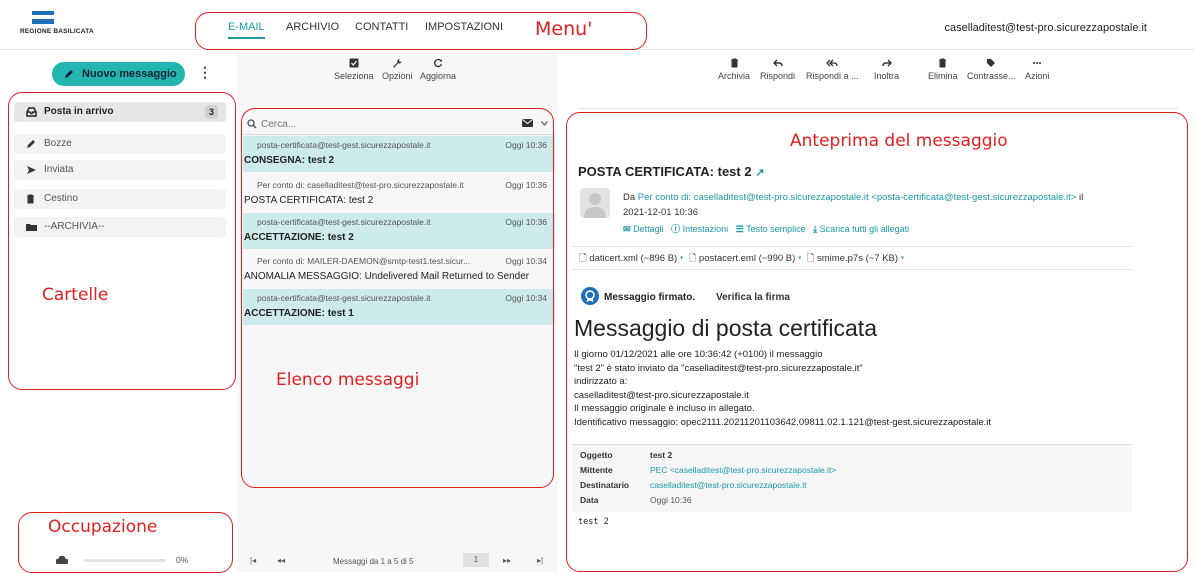 This screenshot has width=1195, height=573. I want to click on annotation-occupazione-label: Occupazione, so click(103, 527).